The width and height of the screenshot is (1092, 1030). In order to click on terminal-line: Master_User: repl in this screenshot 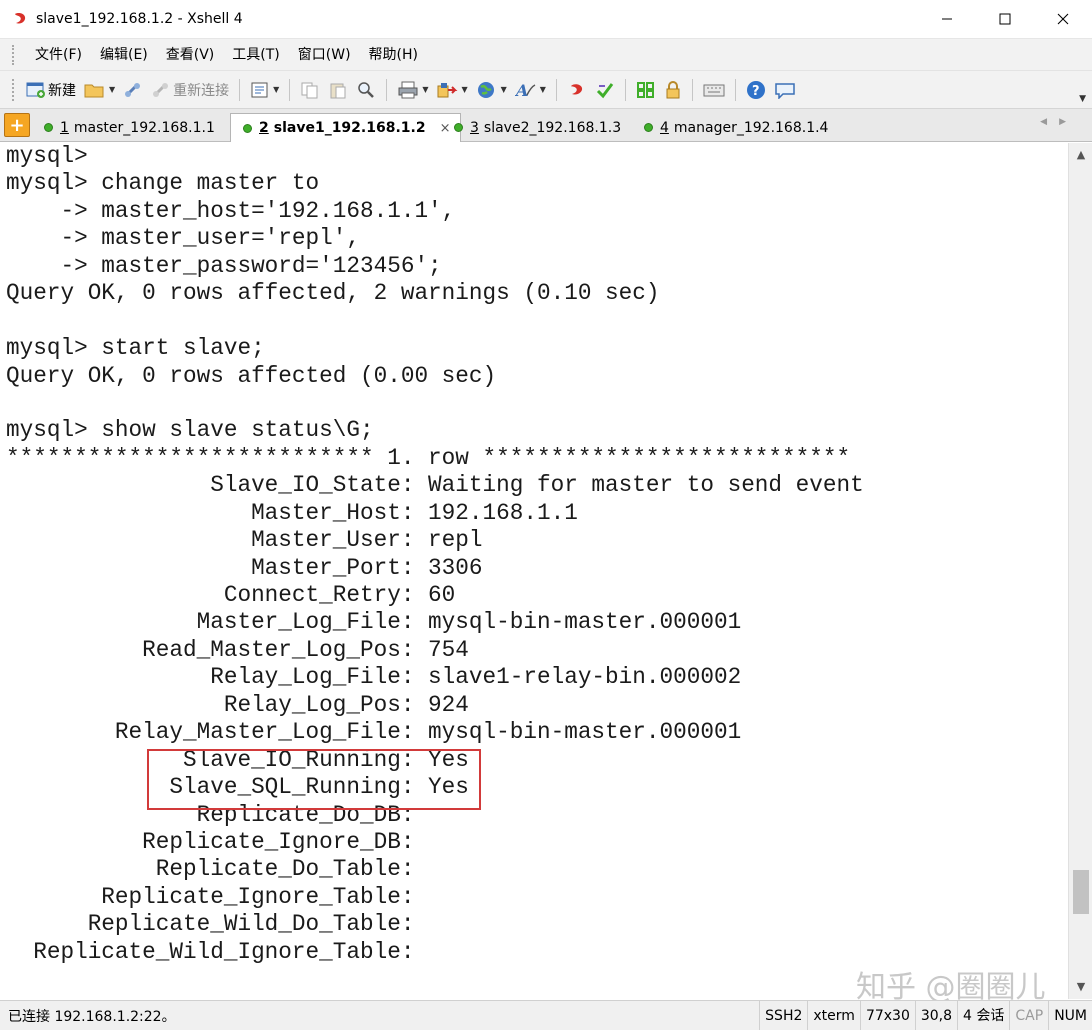, I will do `click(244, 540)`.